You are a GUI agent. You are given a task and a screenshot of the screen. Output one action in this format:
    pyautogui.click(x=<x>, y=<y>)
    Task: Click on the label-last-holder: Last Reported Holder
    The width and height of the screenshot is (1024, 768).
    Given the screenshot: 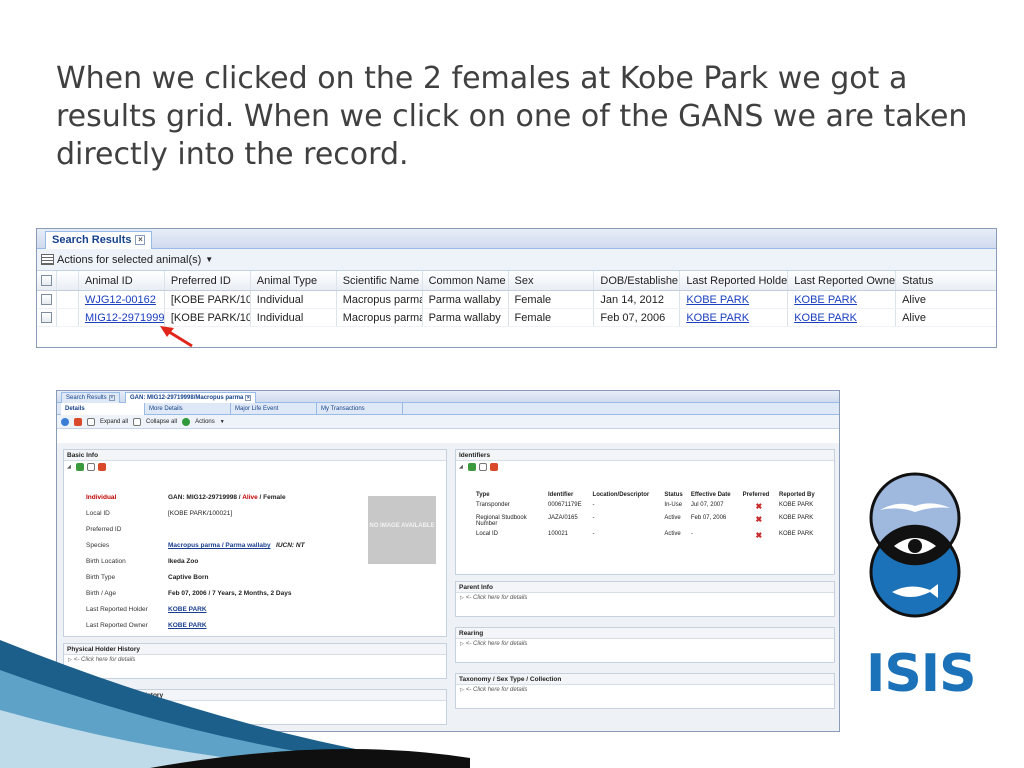 What is the action you would take?
    pyautogui.click(x=117, y=609)
    